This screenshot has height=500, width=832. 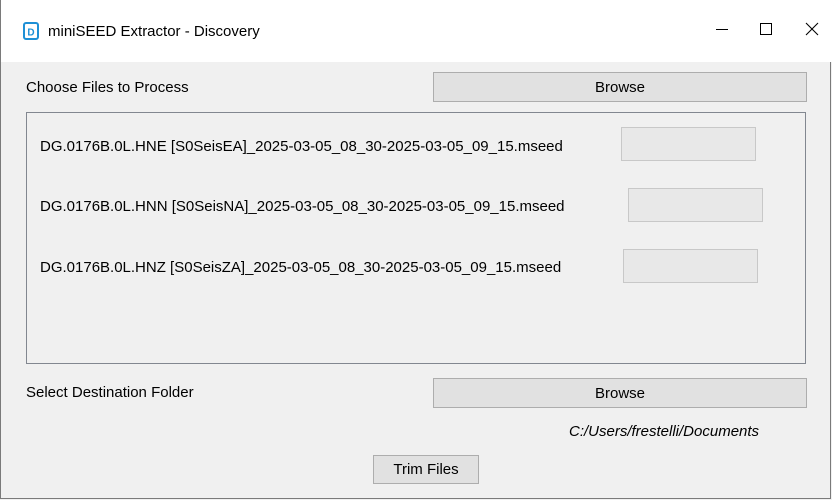 What do you see at coordinates (416, 31) in the screenshot?
I see `title-bar: D miniSEED Extractor - Discovery` at bounding box center [416, 31].